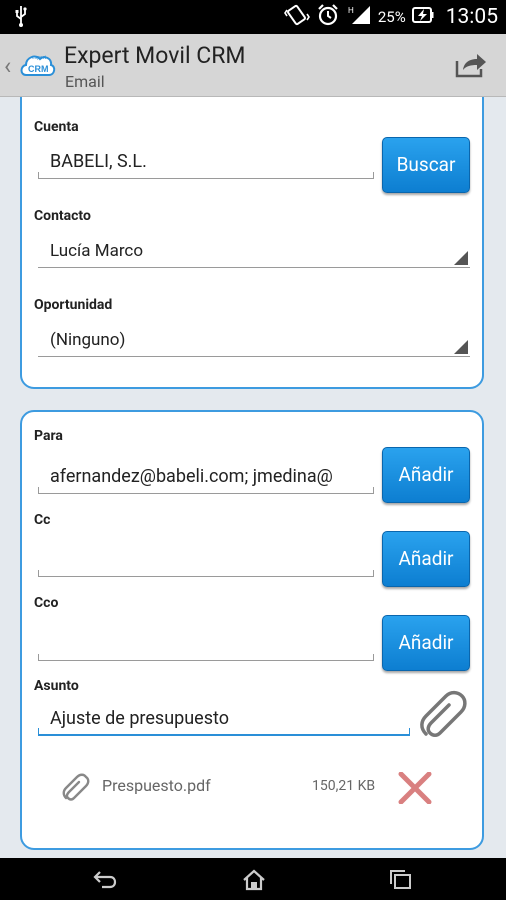  What do you see at coordinates (351, 10) in the screenshot?
I see `svg-text: H` at bounding box center [351, 10].